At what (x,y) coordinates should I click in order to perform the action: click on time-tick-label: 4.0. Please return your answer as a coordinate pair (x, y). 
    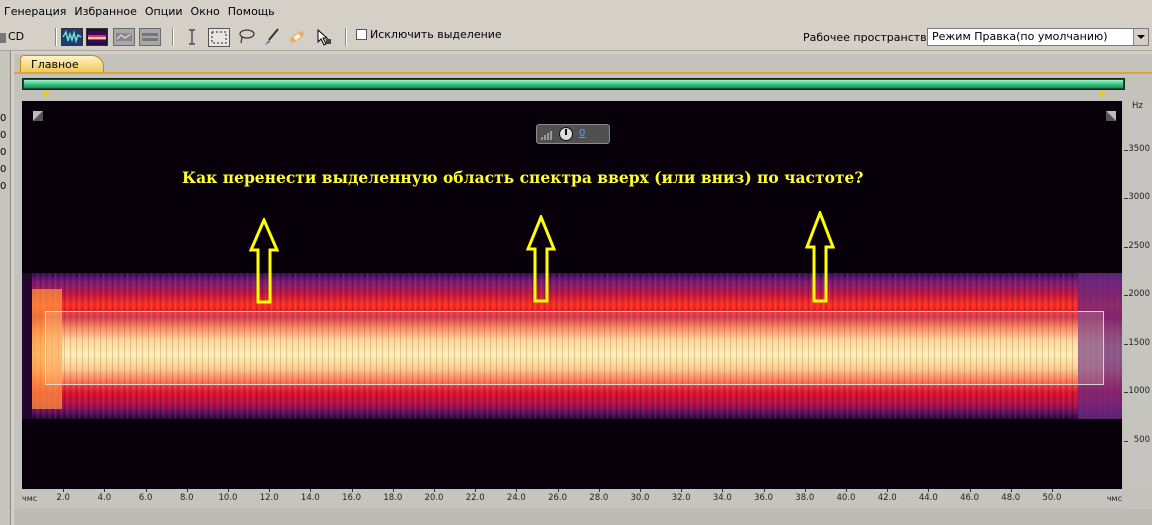
    Looking at the image, I should click on (104, 498).